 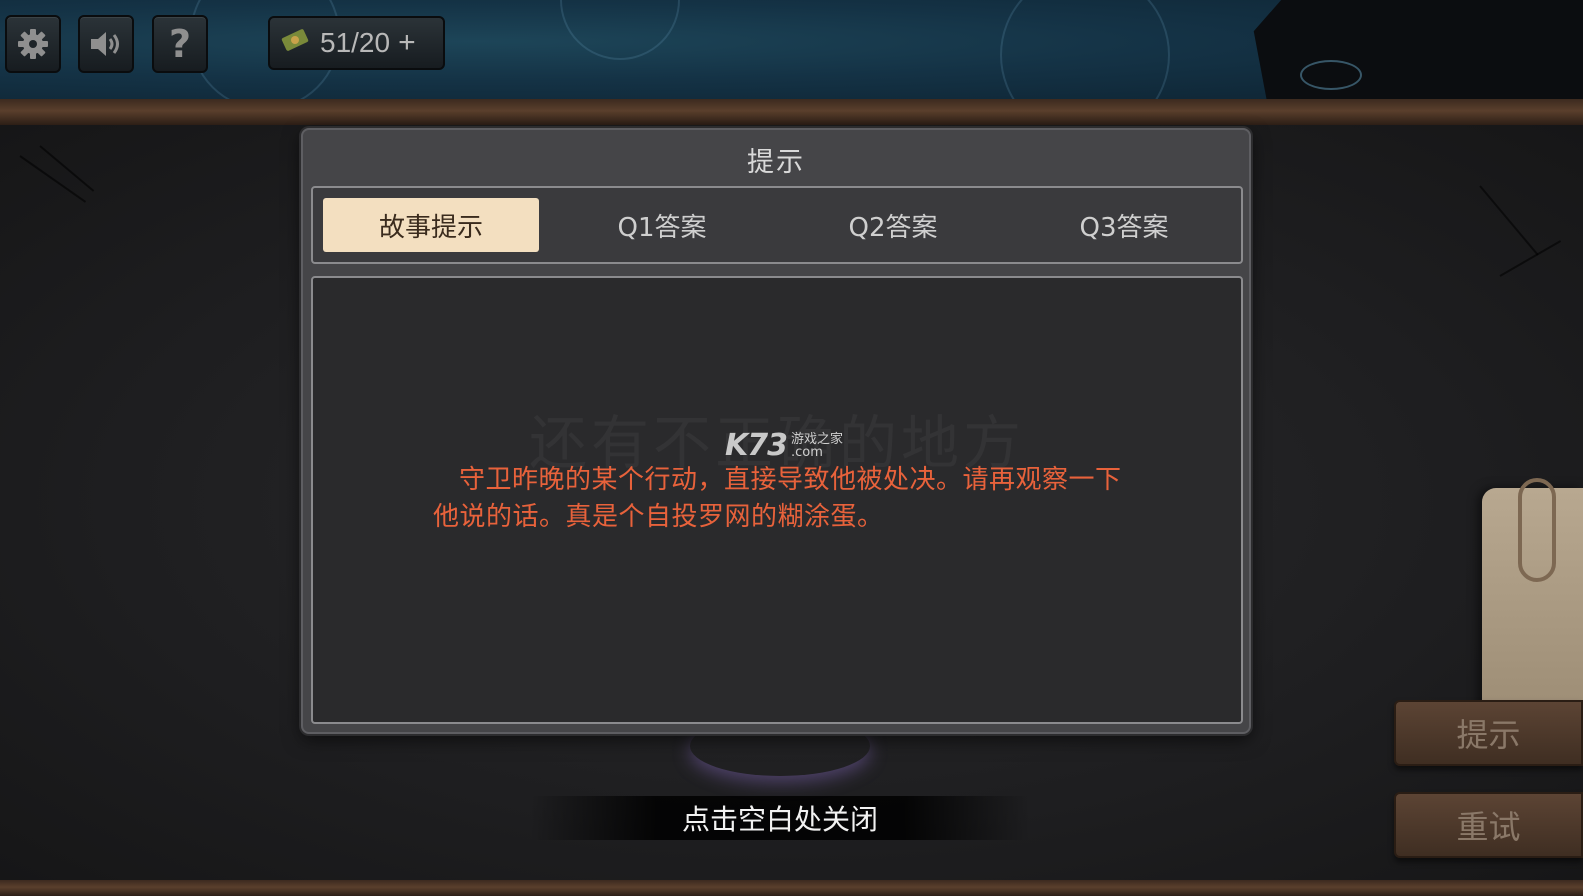 What do you see at coordinates (1418, 52) in the screenshot?
I see `black-cat-silhouette` at bounding box center [1418, 52].